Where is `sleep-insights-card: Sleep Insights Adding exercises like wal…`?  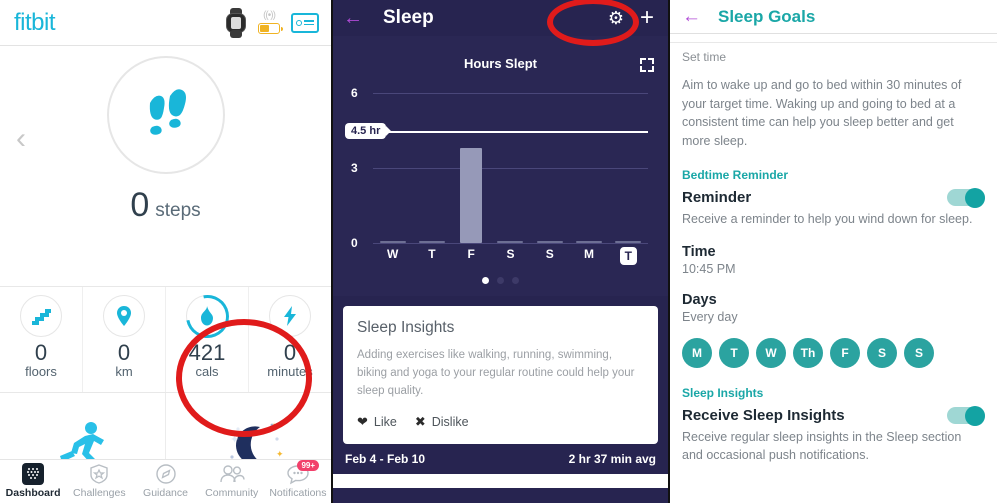 sleep-insights-card: Sleep Insights Adding exercises like wal… is located at coordinates (500, 375).